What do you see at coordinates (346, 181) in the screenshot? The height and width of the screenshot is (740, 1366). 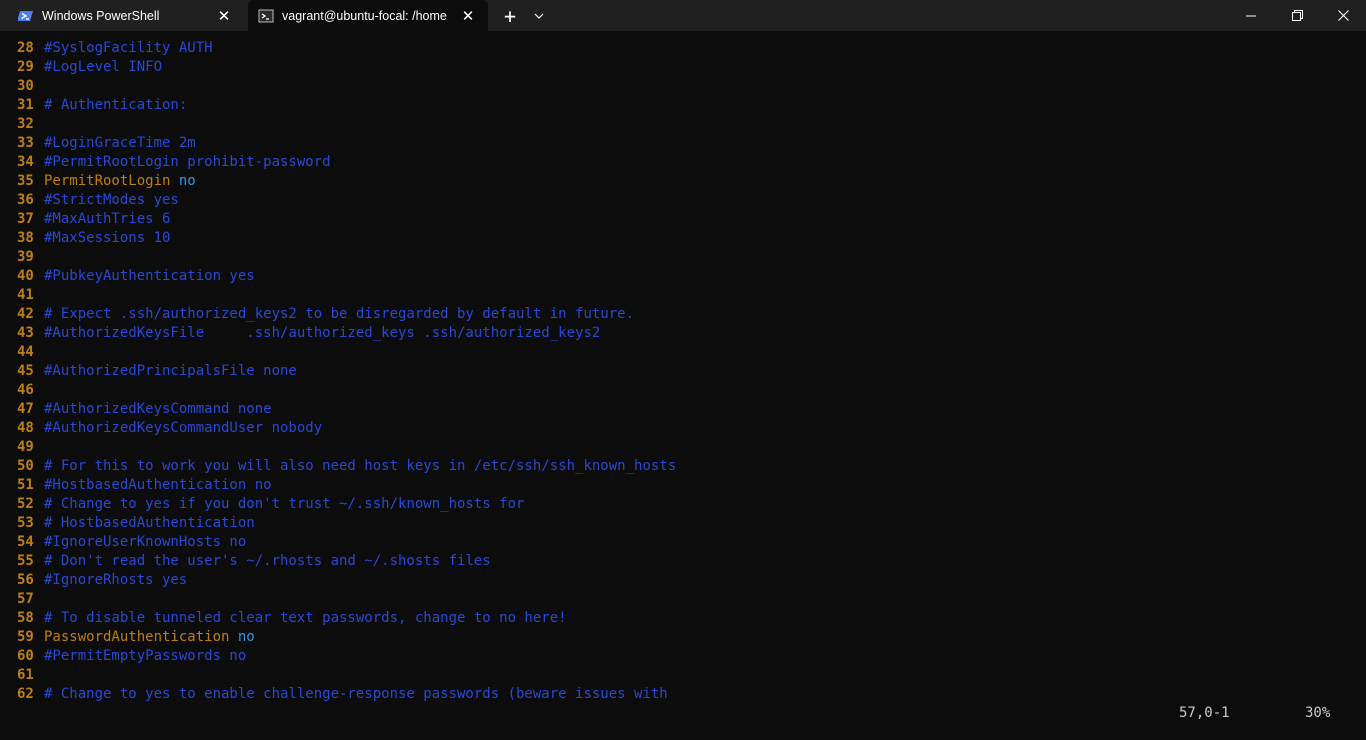 I see `editor-line: 35 PermitRootLogin no` at bounding box center [346, 181].